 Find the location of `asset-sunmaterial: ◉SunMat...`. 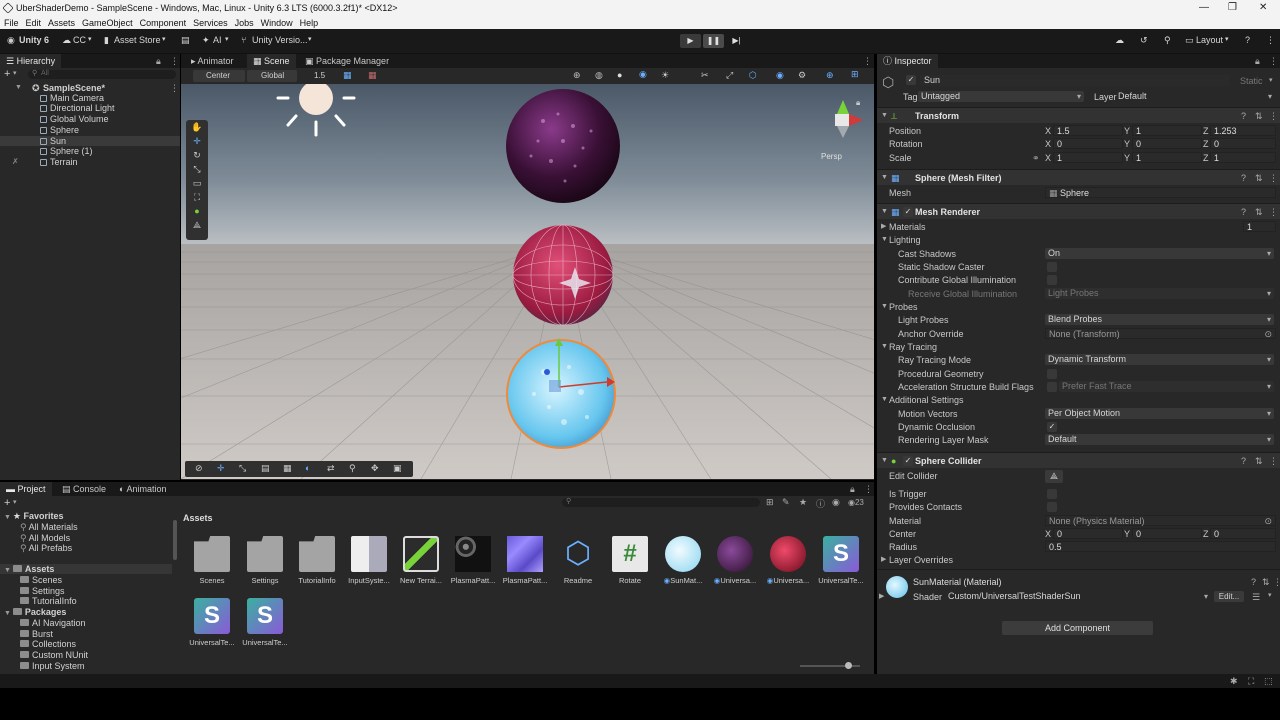

asset-sunmaterial: ◉SunMat... is located at coordinates (683, 560).